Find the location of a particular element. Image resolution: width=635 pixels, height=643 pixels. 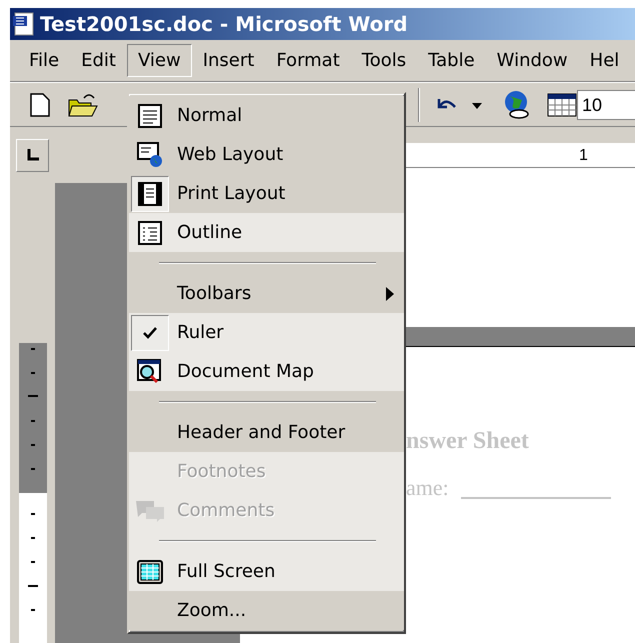

tab-selector is located at coordinates (32, 155).